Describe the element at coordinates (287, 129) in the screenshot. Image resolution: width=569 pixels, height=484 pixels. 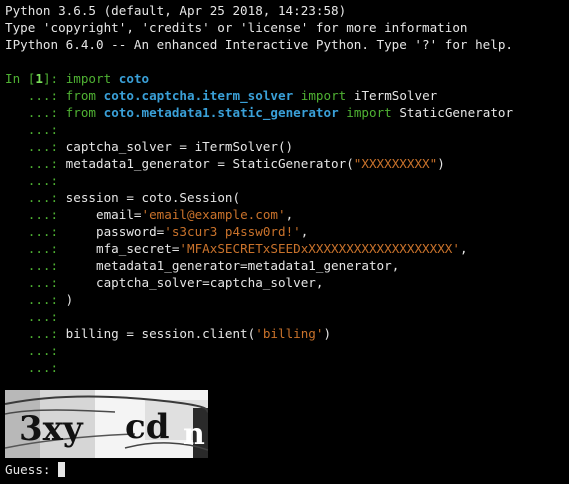
I see `code-line-4: ...:` at that location.